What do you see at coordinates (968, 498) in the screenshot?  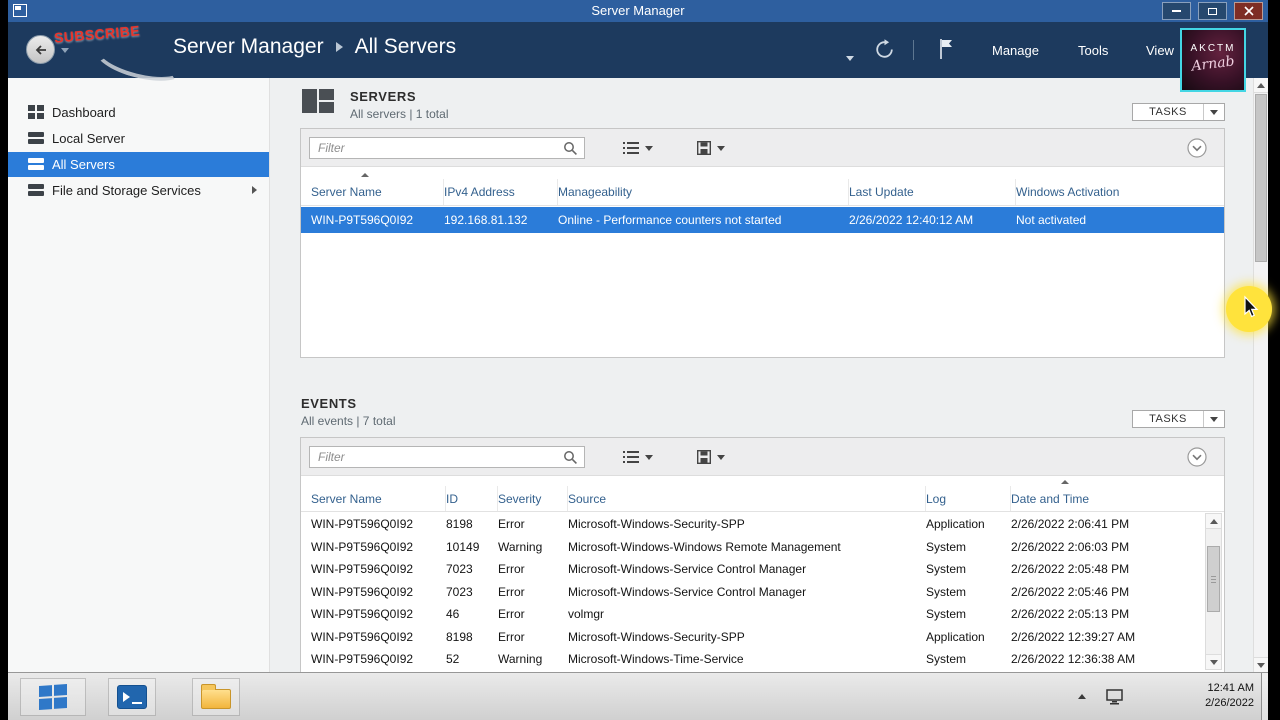 I see `column-header-log: Log` at bounding box center [968, 498].